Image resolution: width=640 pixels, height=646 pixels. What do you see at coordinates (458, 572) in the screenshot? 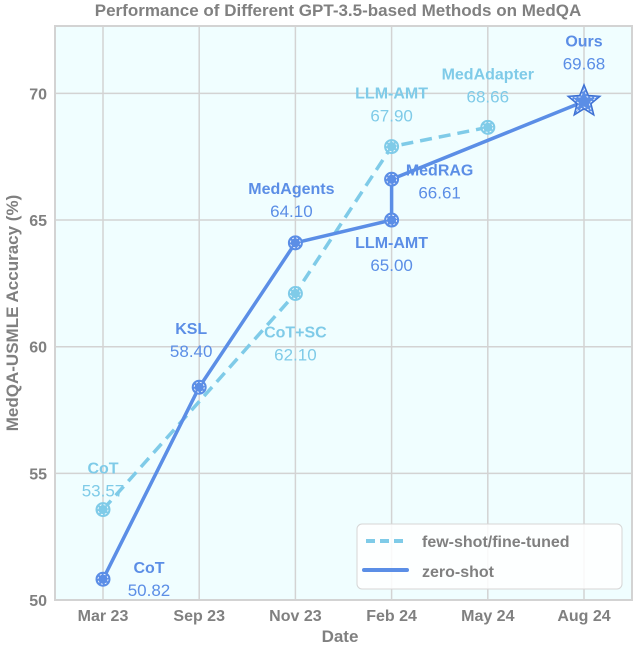
I see `legend-zero-shot-label: zero-shot` at bounding box center [458, 572].